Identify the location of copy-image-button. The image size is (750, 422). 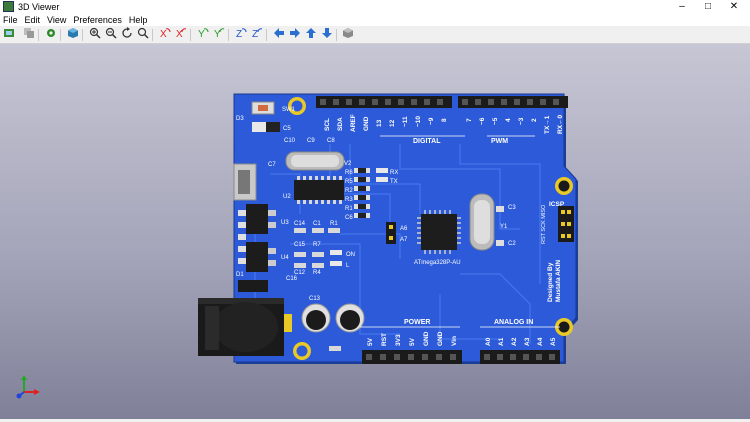
(28, 34).